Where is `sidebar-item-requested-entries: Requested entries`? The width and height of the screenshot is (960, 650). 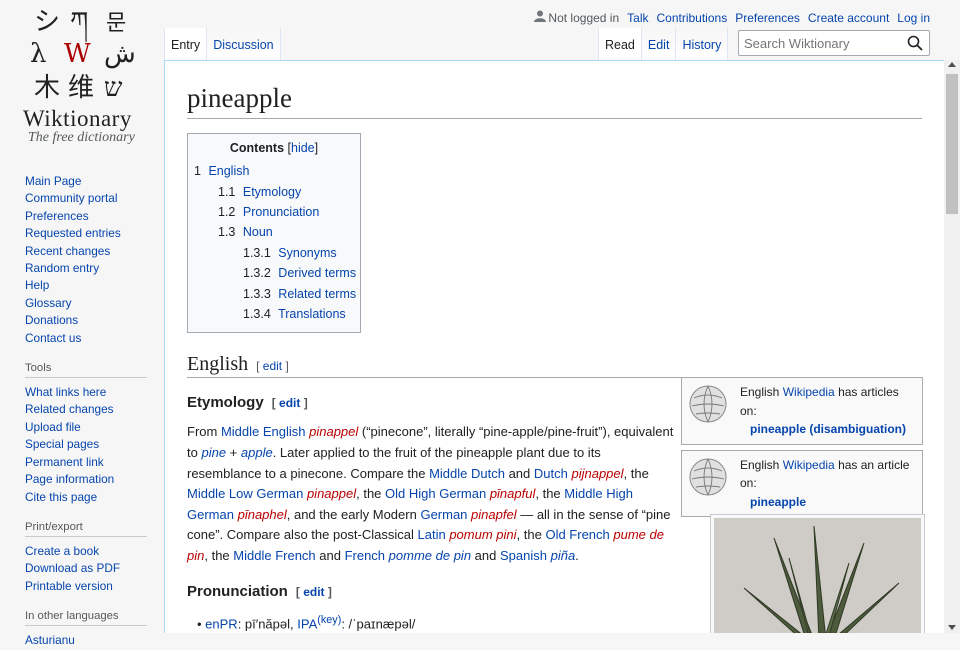 sidebar-item-requested-entries: Requested entries is located at coordinates (90, 233).